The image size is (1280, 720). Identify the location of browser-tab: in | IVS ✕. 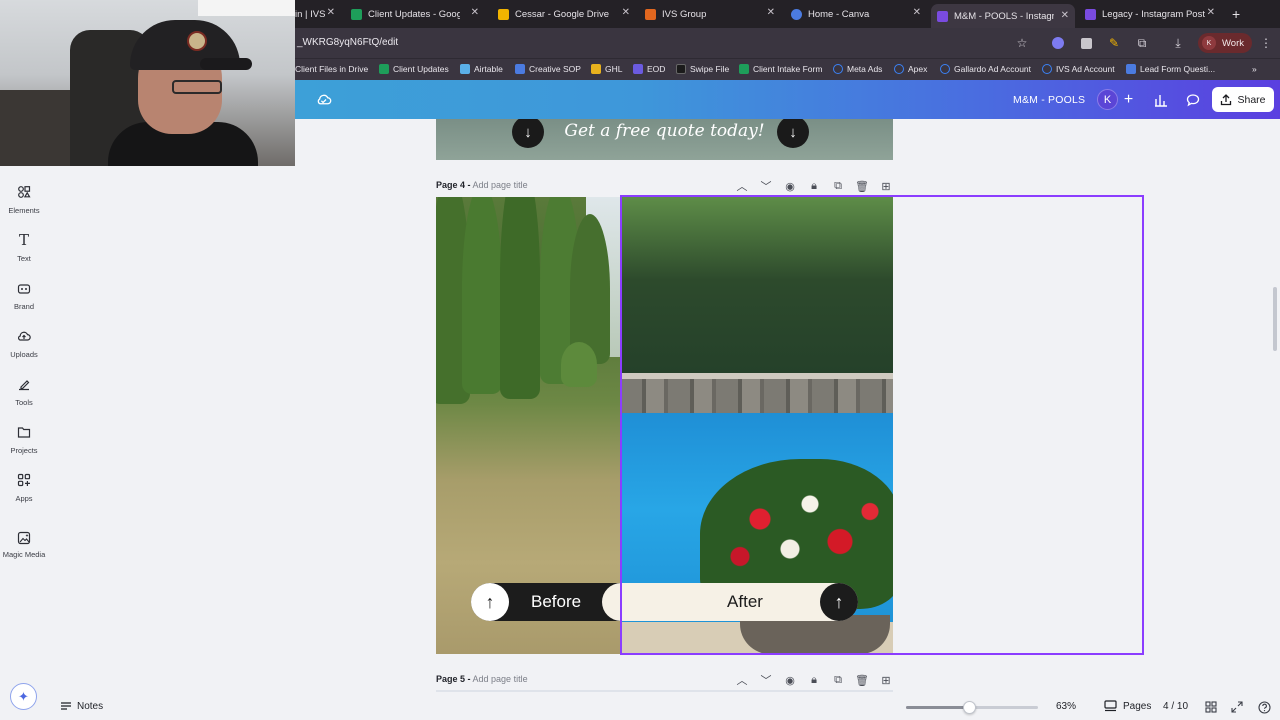
(315, 14).